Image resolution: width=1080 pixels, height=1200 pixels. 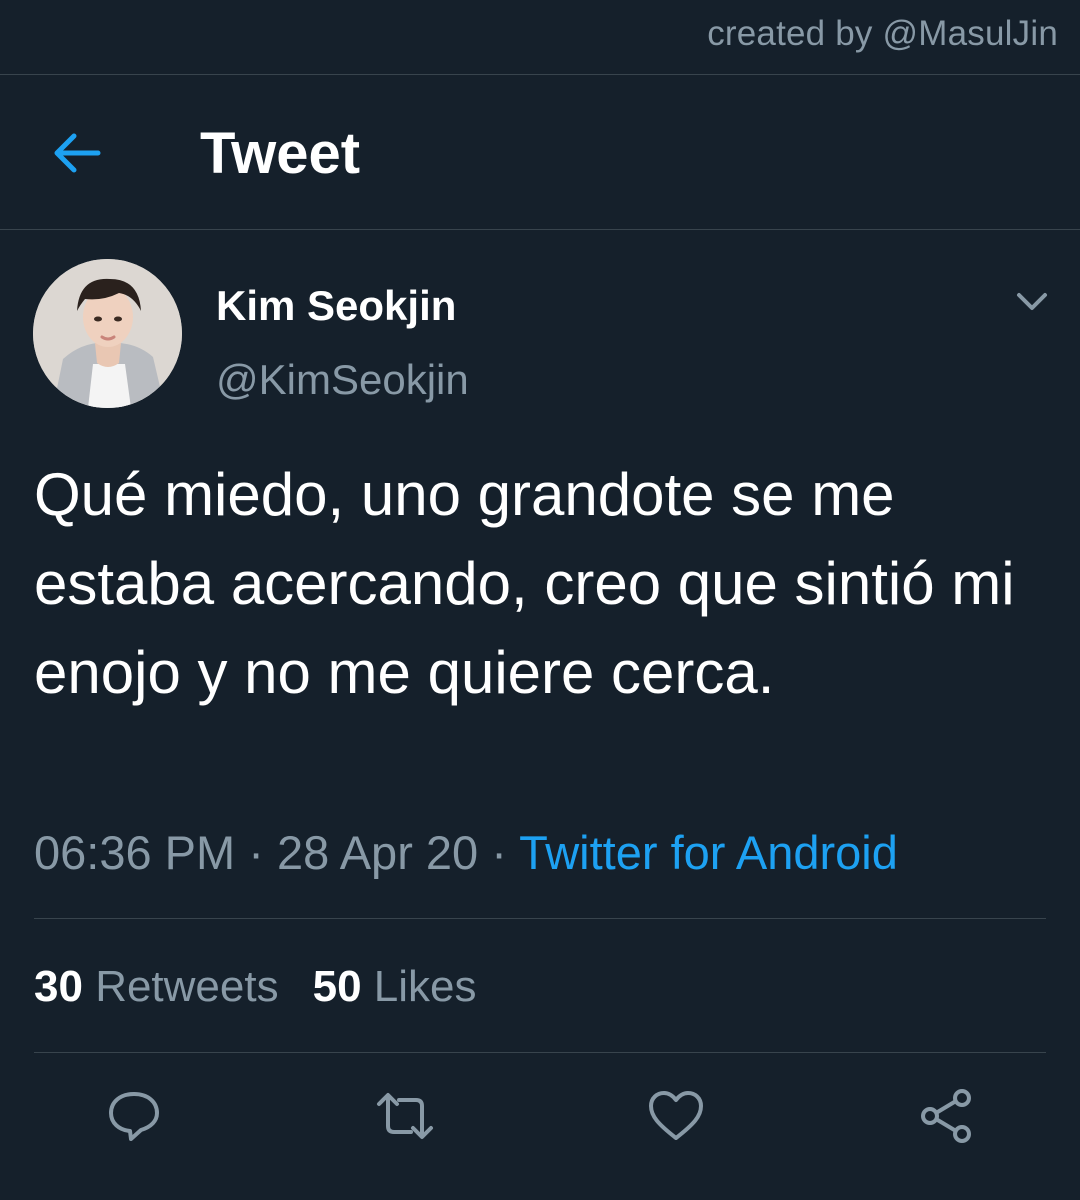 What do you see at coordinates (540, 918) in the screenshot?
I see `meta-divider` at bounding box center [540, 918].